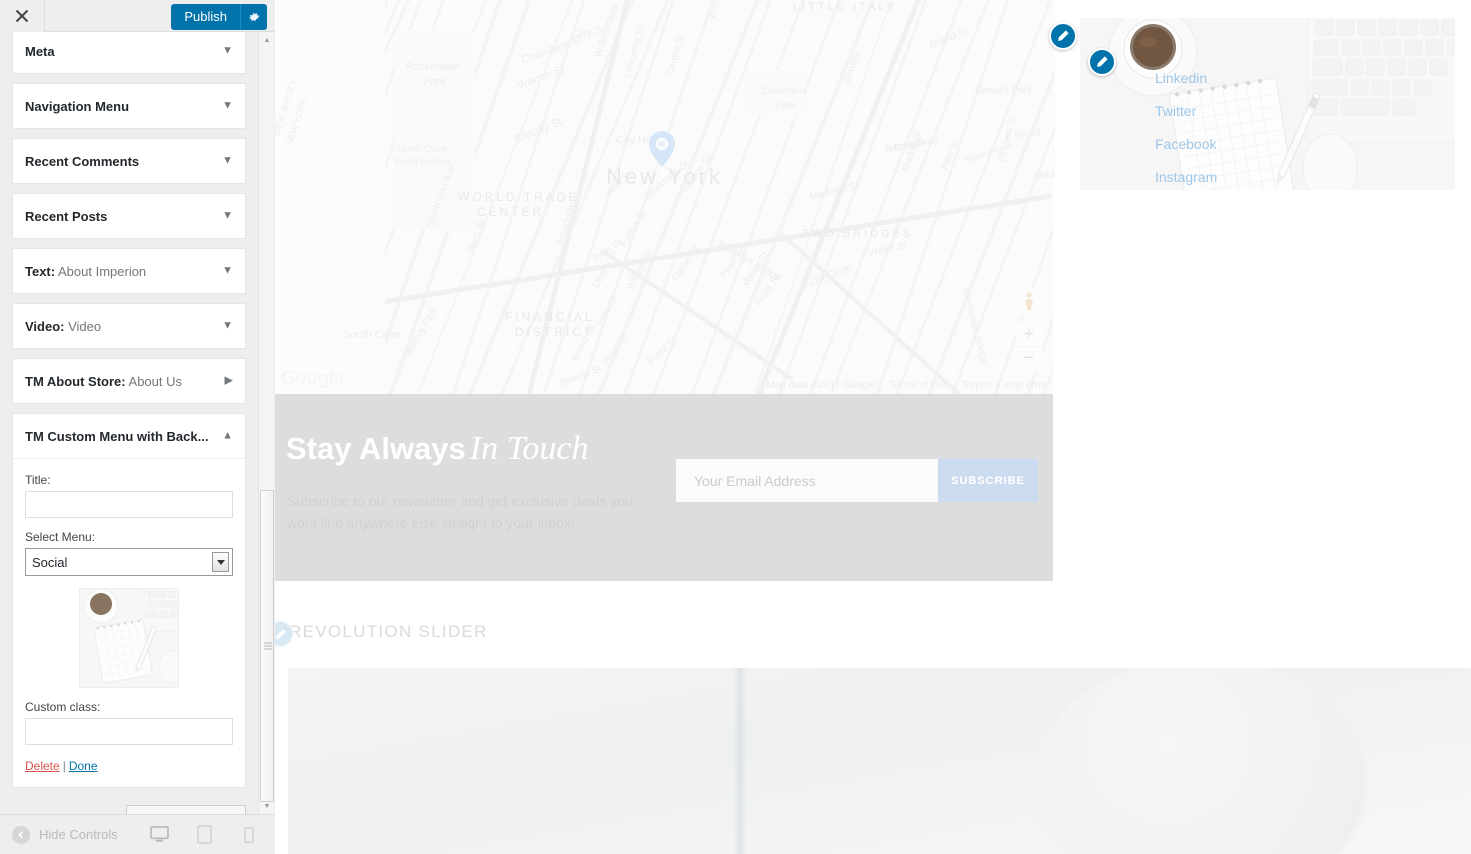  I want to click on menu-background-thumbnail-wrap, so click(129, 638).